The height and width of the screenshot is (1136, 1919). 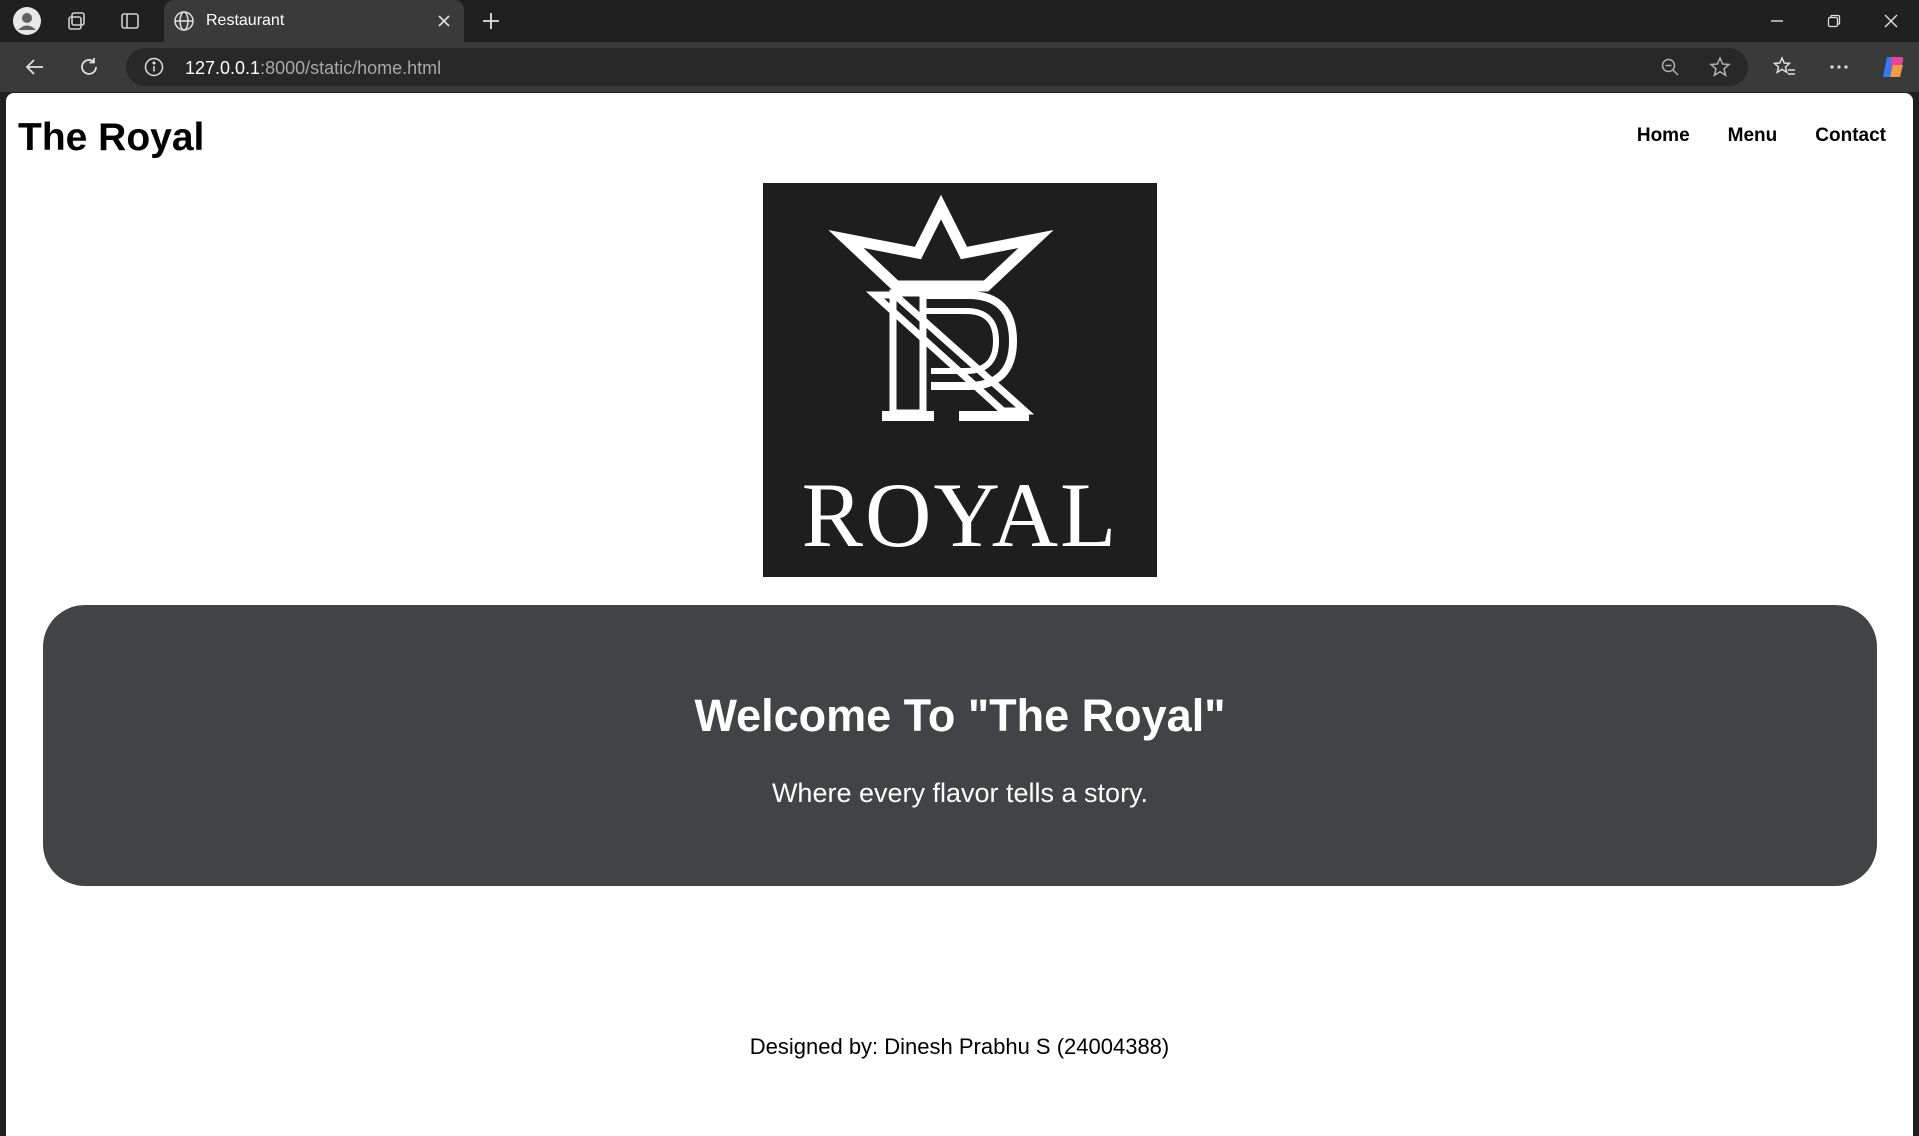 I want to click on back-arrow-icon, so click(x=35, y=67).